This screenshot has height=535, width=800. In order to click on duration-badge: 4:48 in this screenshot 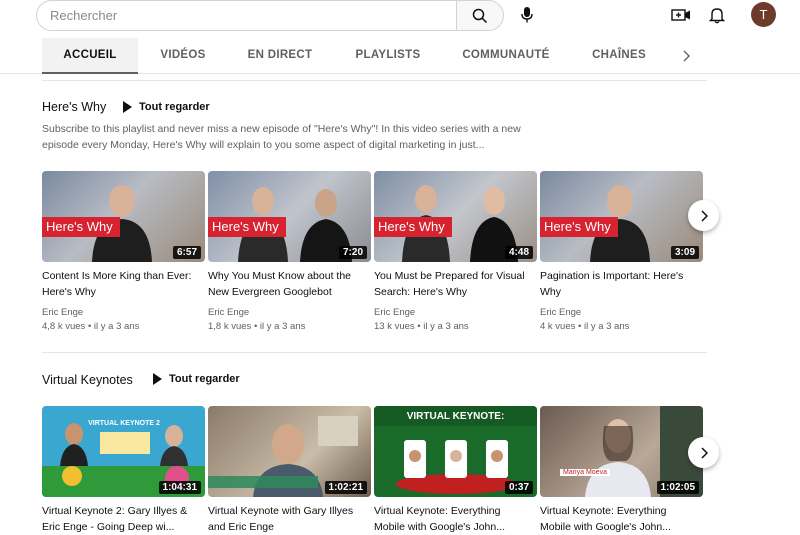, I will do `click(518, 252)`.